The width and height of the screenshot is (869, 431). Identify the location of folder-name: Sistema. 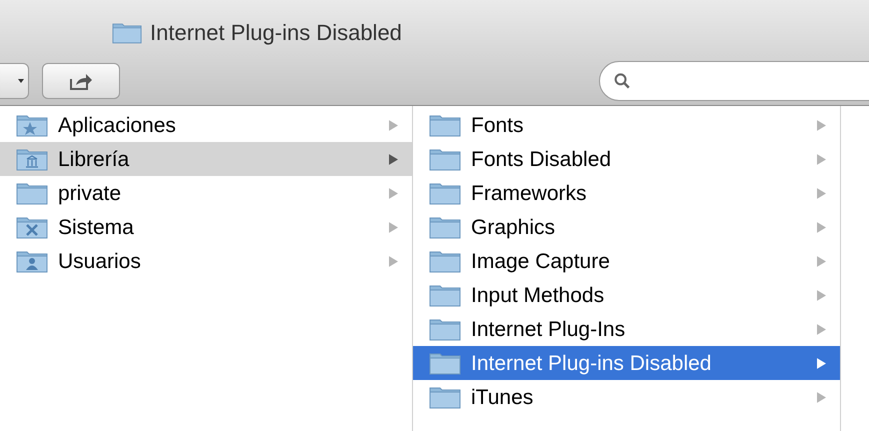
(96, 227).